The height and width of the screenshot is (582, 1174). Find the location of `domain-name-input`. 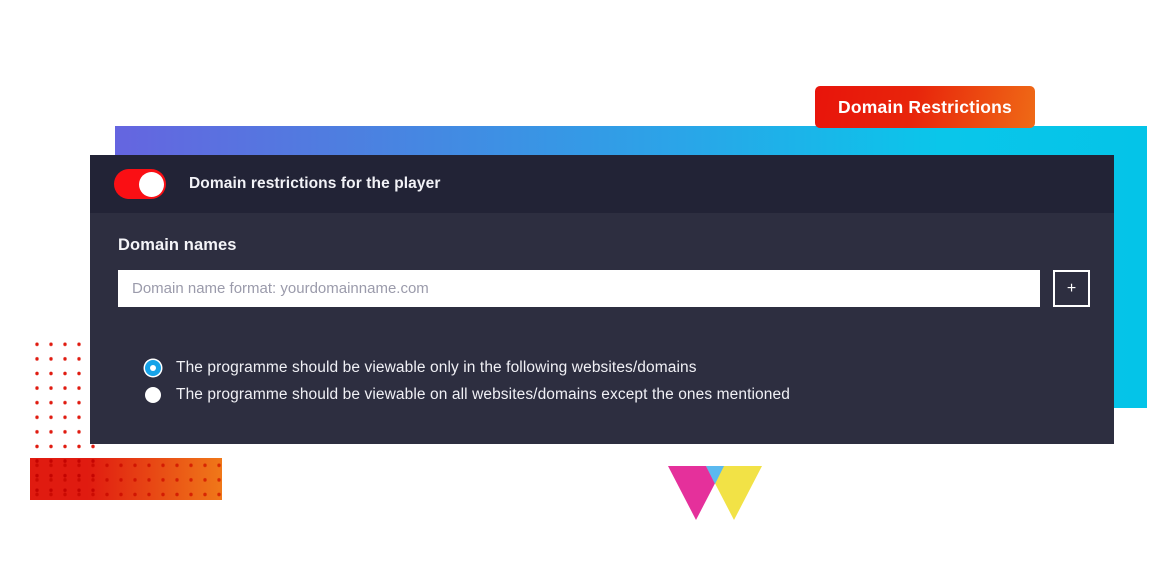

domain-name-input is located at coordinates (579, 288).